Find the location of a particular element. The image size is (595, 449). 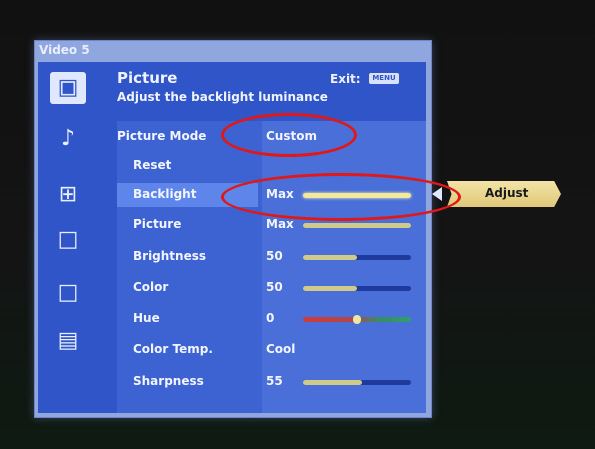

brightness-row: Brightness 50 is located at coordinates (271, 257).